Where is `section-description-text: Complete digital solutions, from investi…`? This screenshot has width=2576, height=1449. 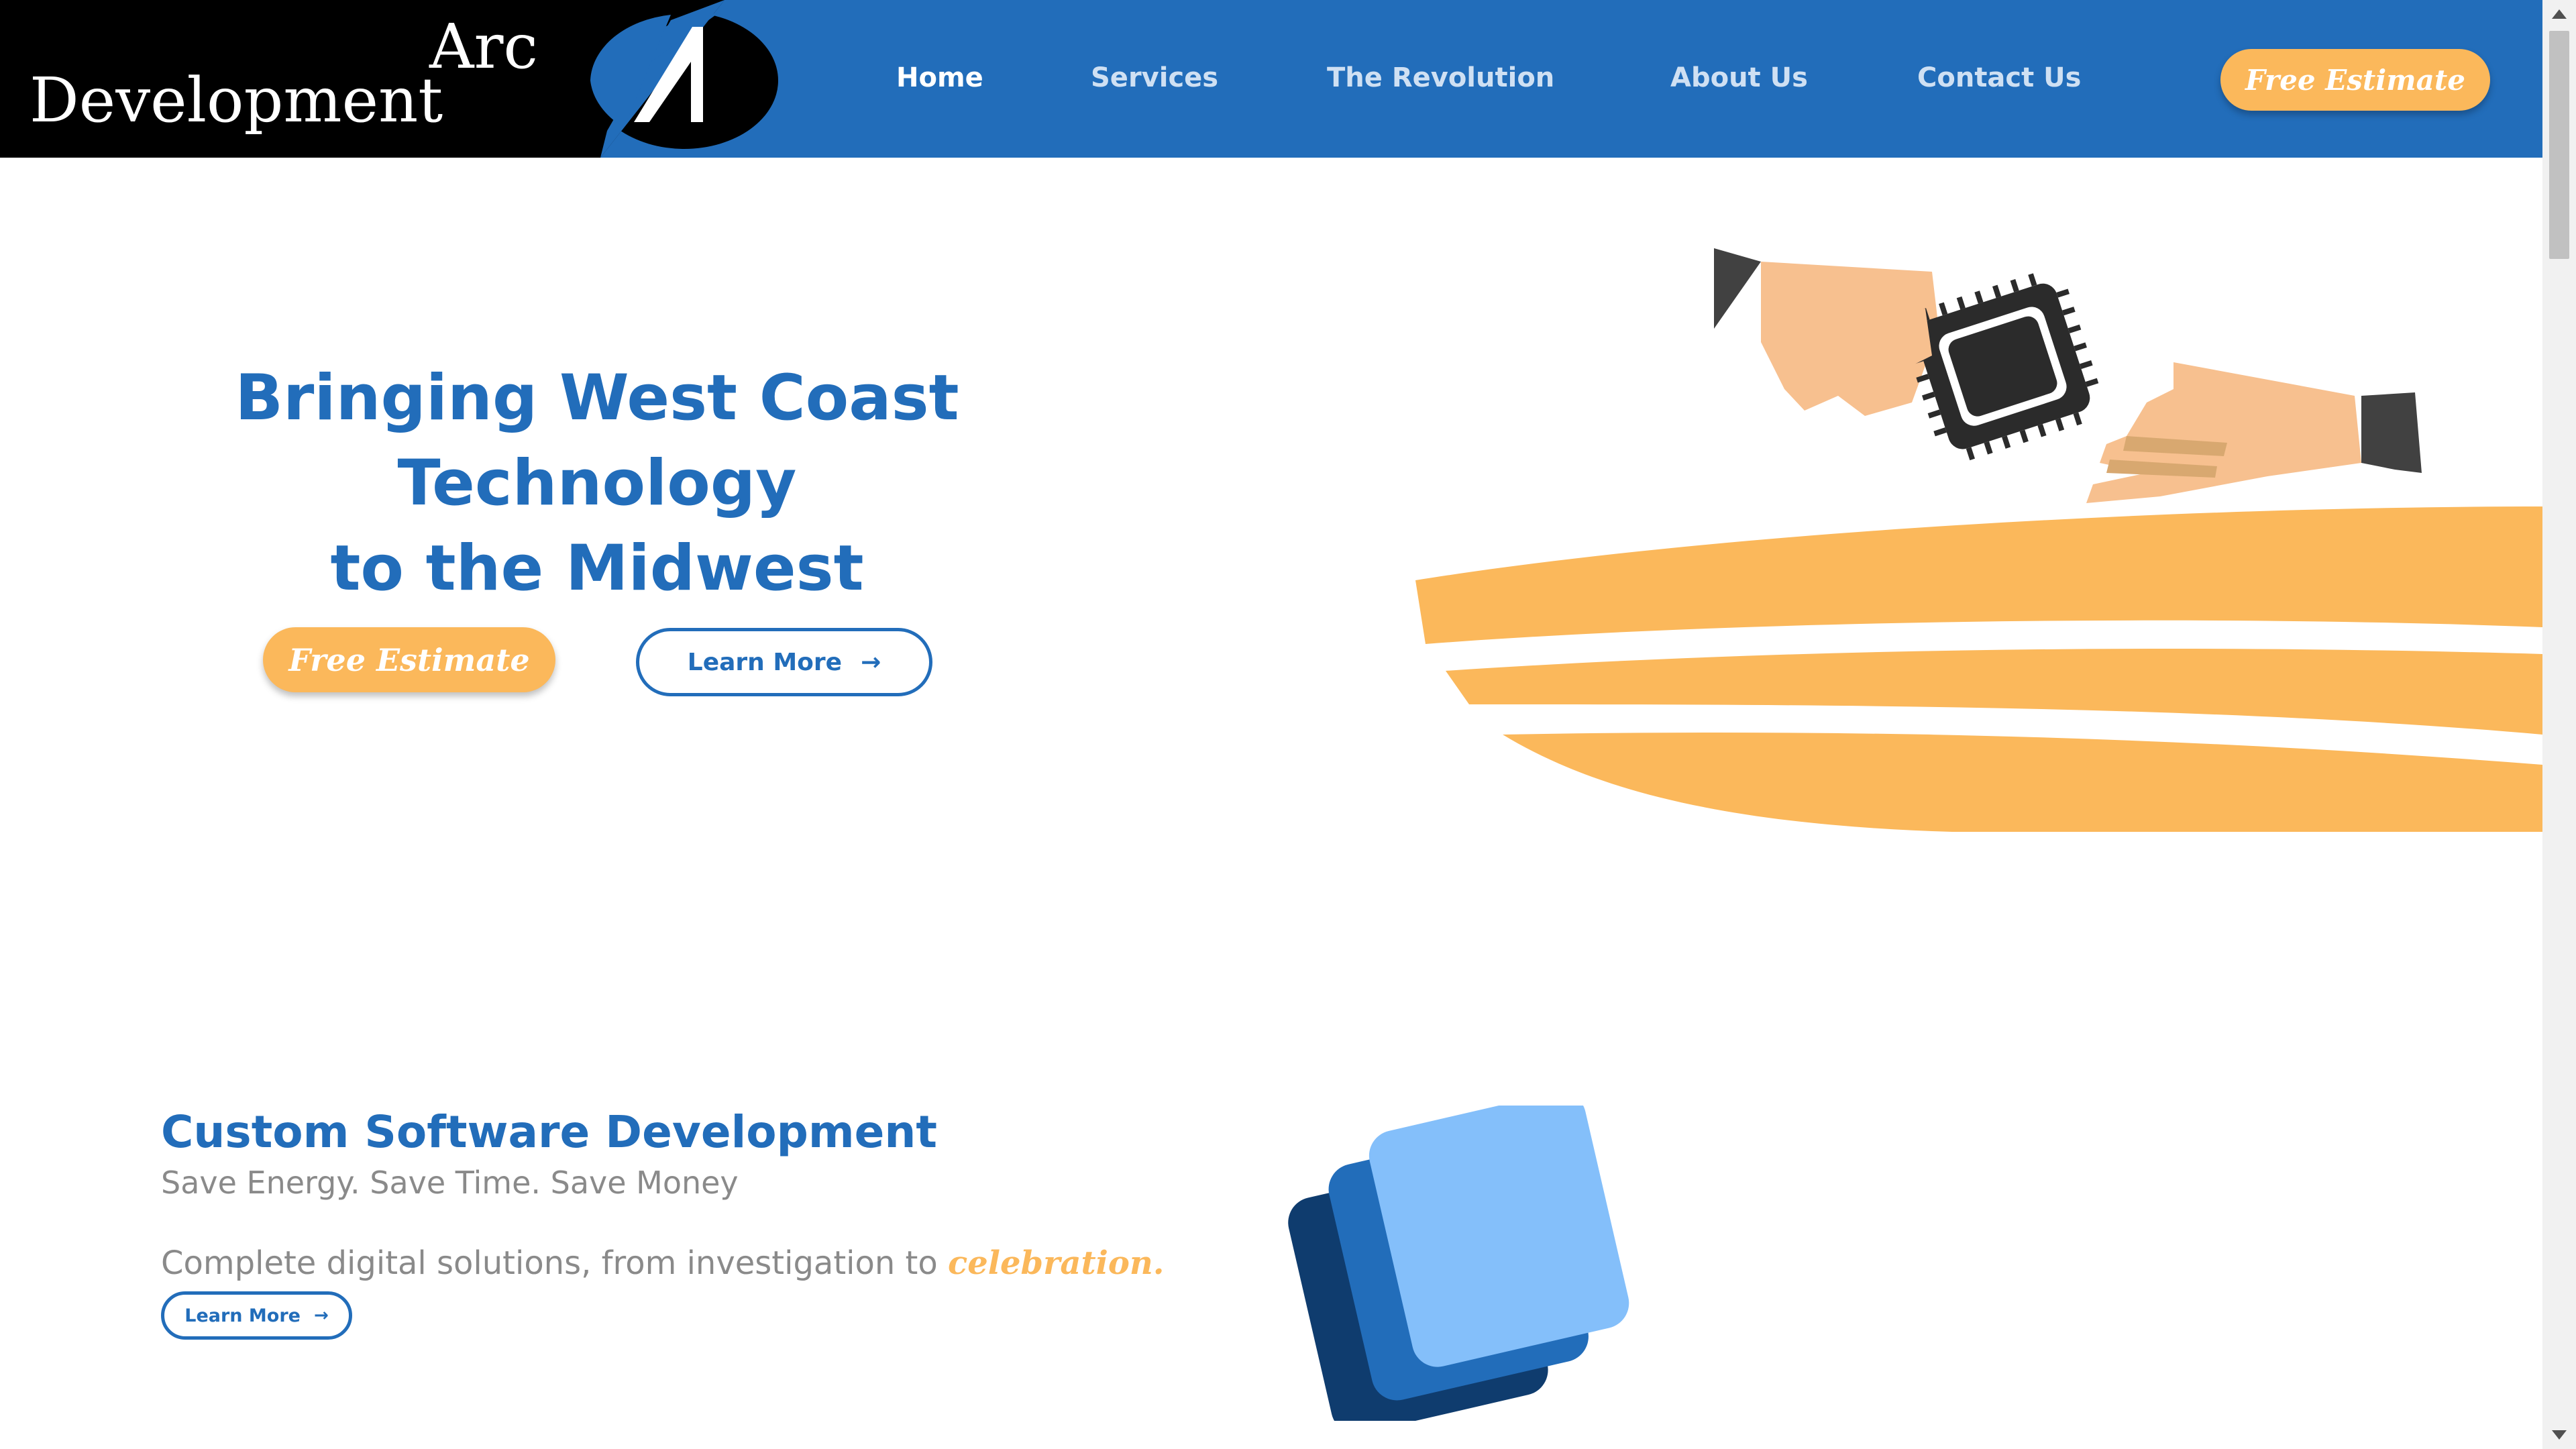 section-description-text: Complete digital solutions, from investi… is located at coordinates (554, 1263).